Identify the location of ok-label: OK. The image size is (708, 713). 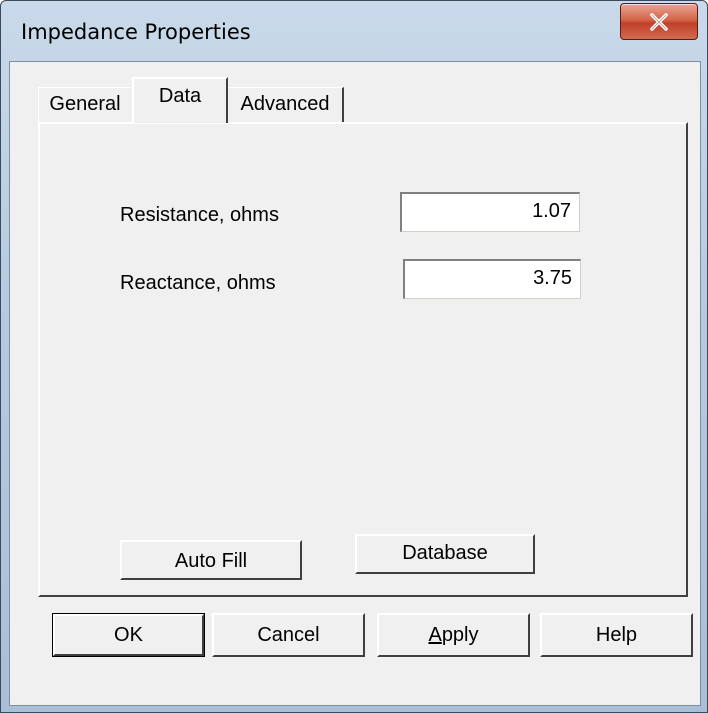
(128, 635).